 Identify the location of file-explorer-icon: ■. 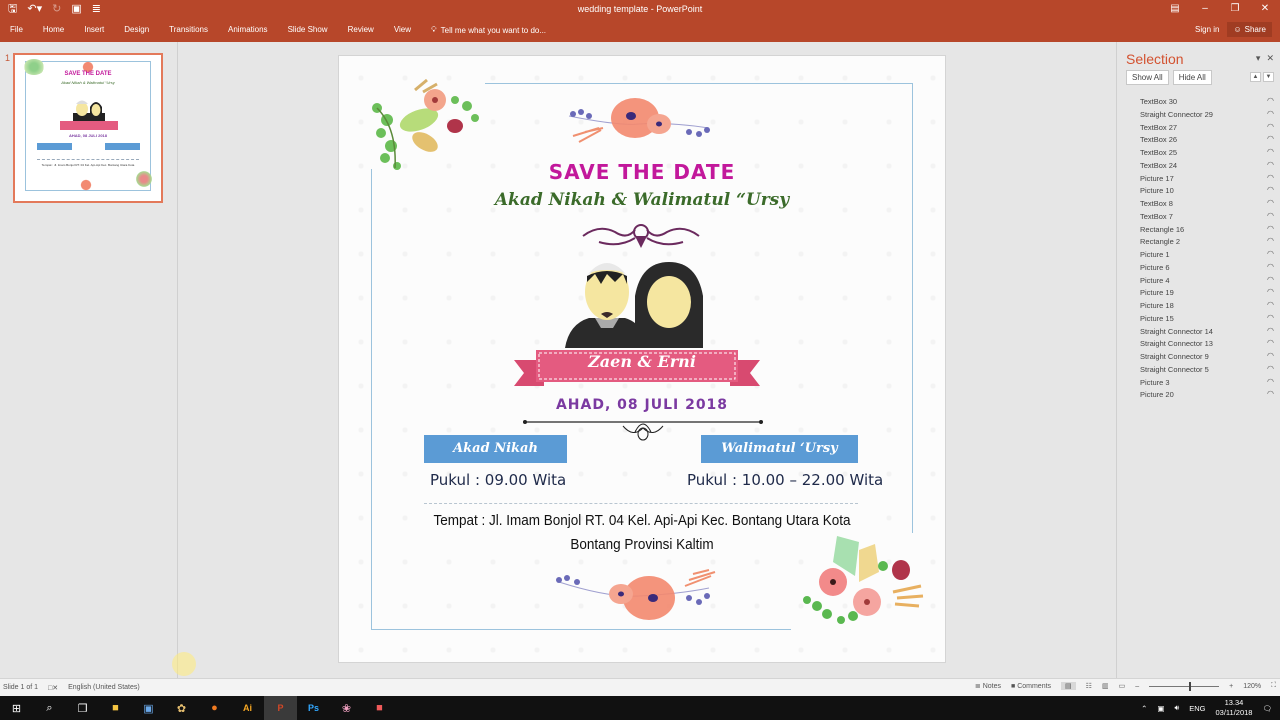
(115, 708).